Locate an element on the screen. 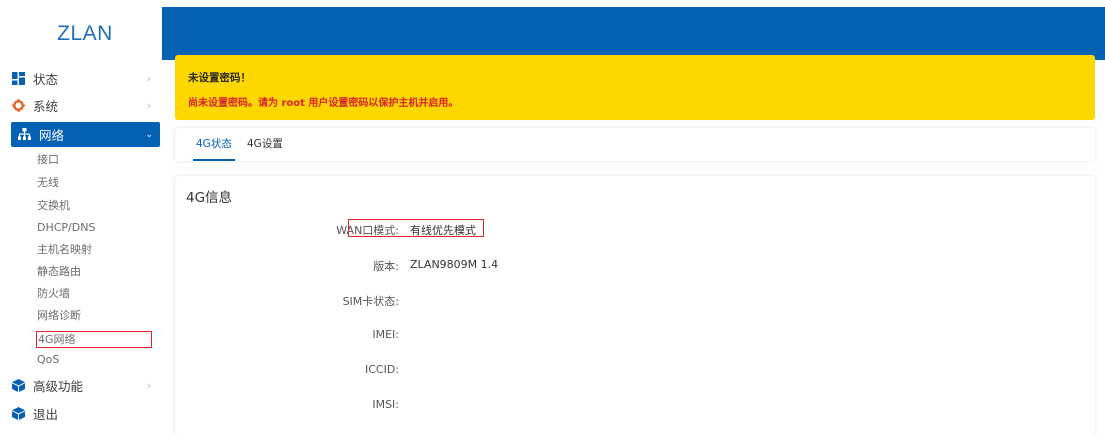 The width and height of the screenshot is (1105, 434). iccid-label: ICCID: is located at coordinates (381, 369).